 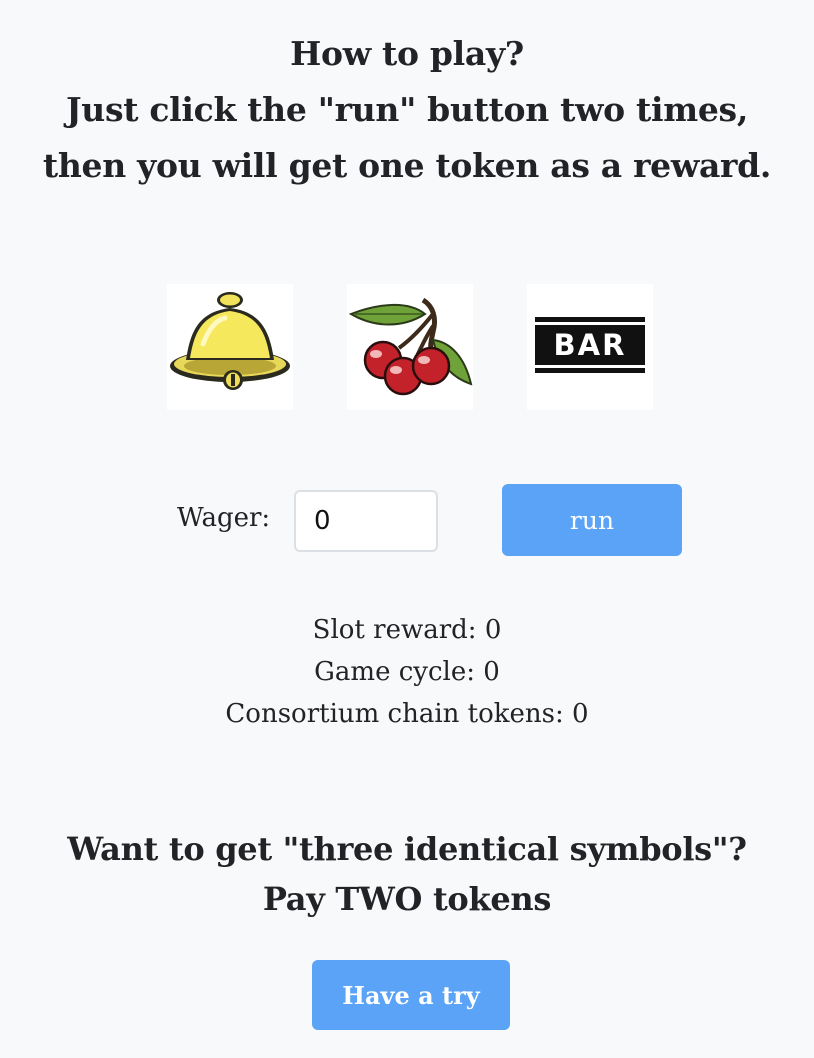 I want to click on consortium-tokens-value: 0, so click(x=580, y=714).